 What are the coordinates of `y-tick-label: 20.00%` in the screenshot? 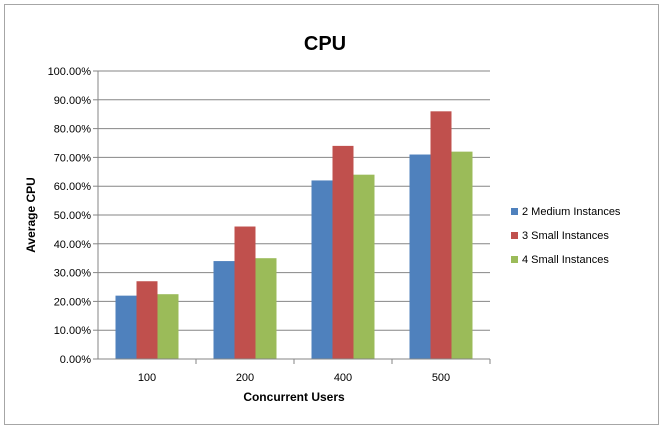 It's located at (73, 302).